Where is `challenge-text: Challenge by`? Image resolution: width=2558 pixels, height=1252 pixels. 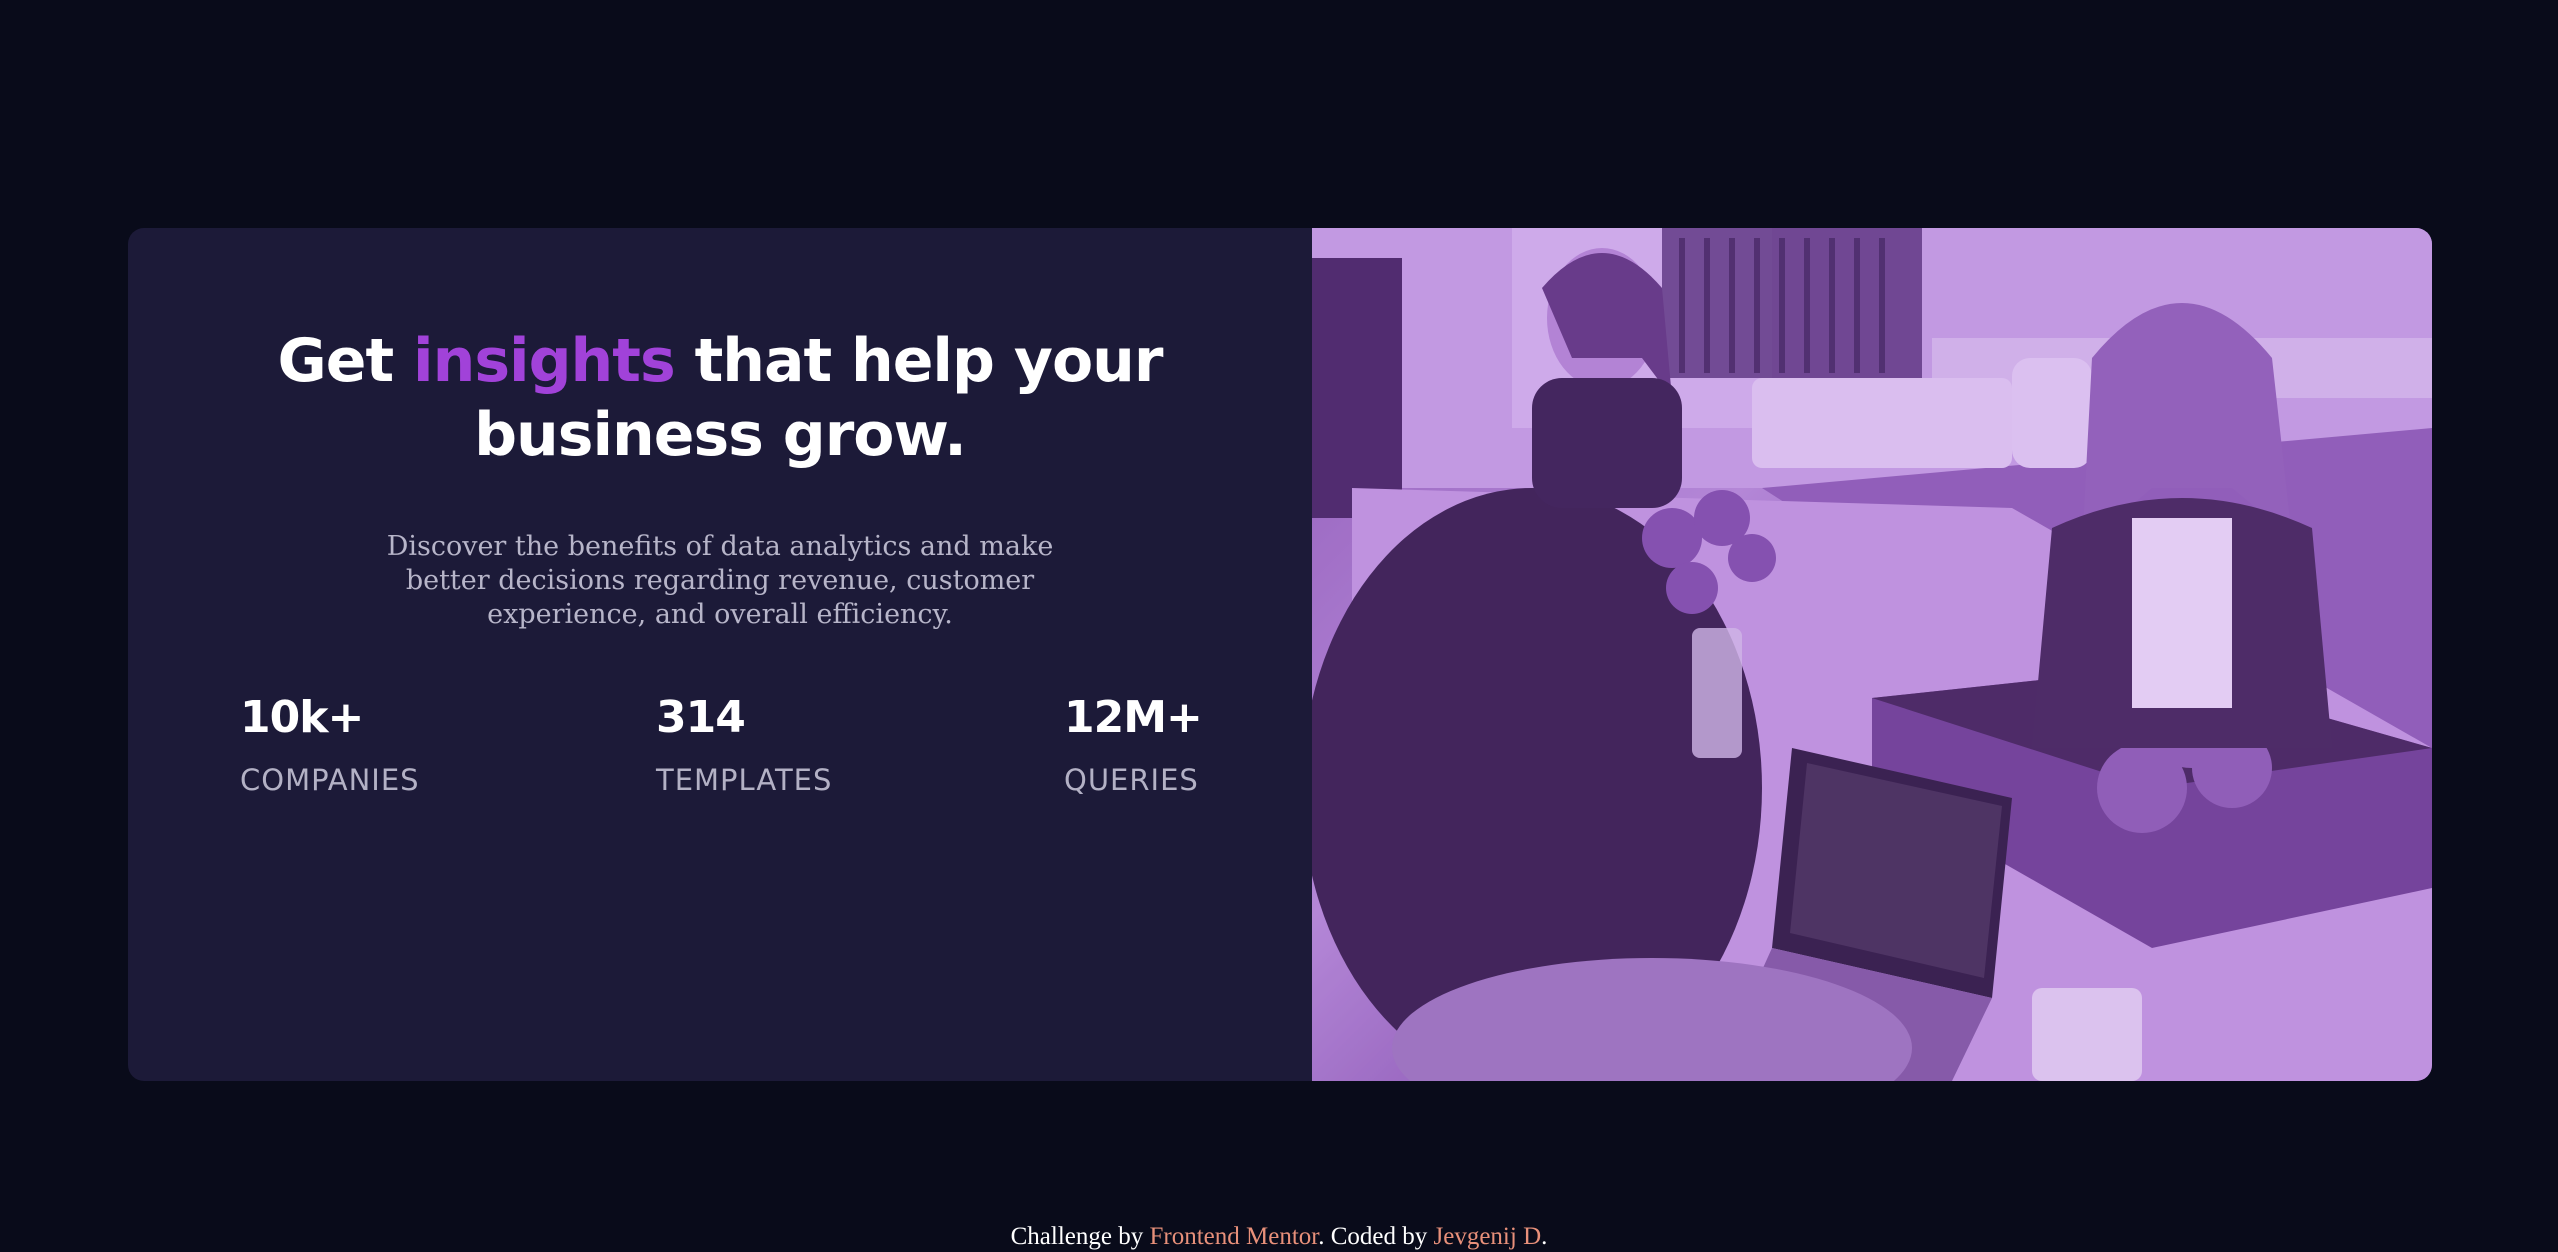
challenge-text: Challenge by is located at coordinates (1077, 1236).